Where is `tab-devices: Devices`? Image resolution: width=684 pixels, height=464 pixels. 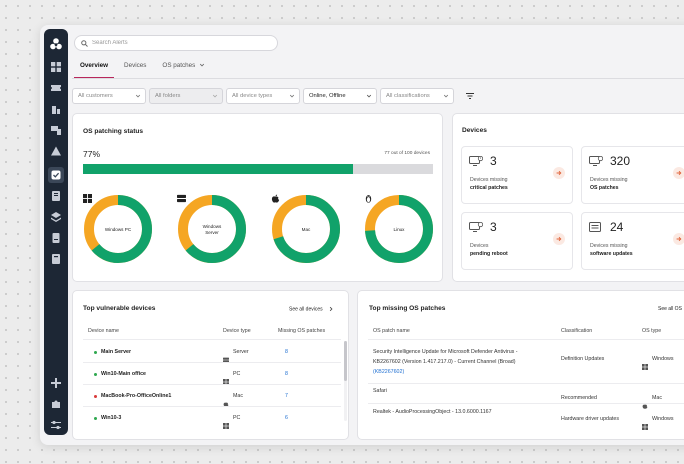 tab-devices: Devices is located at coordinates (135, 67).